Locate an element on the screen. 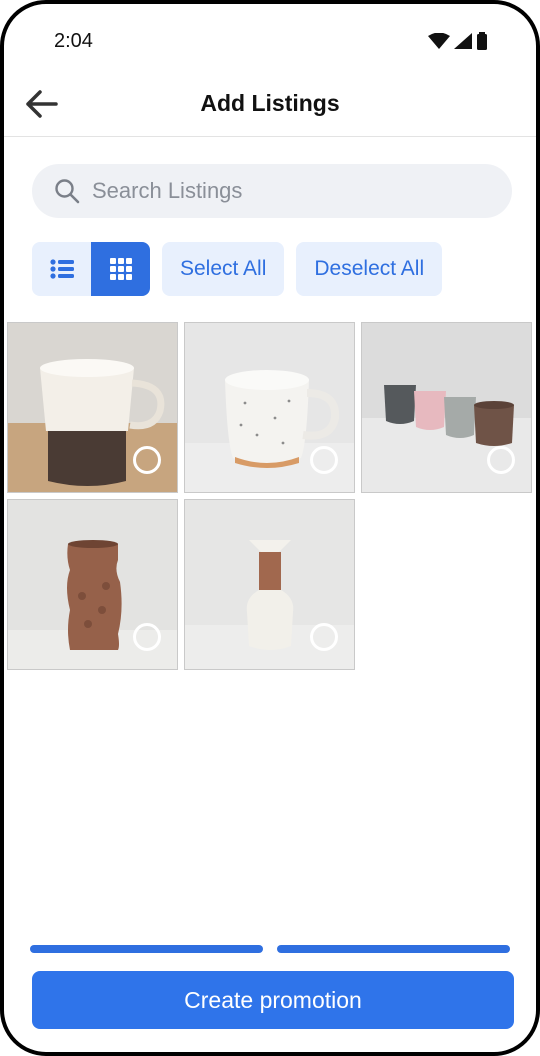  grid-icon is located at coordinates (120, 269).